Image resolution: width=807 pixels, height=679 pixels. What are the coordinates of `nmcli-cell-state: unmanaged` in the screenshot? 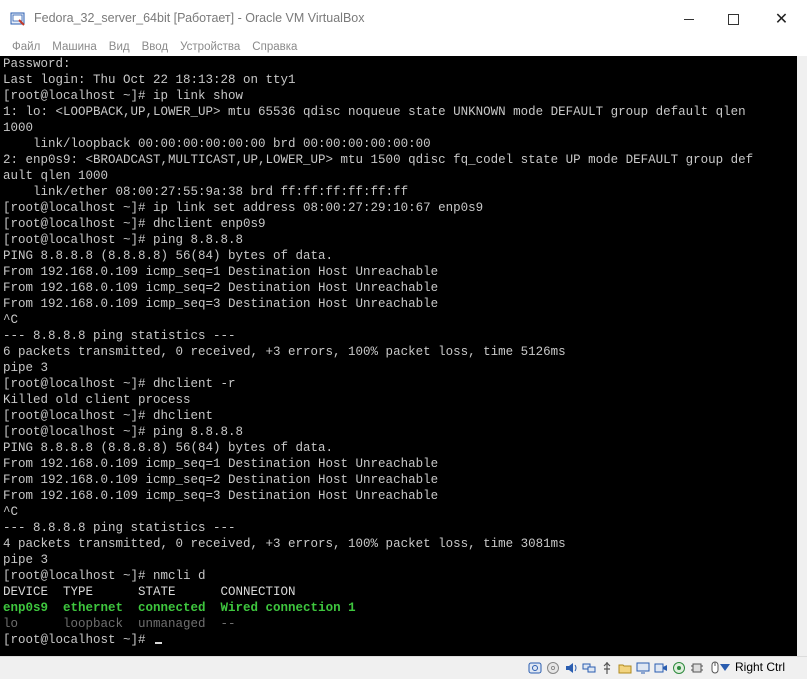 It's located at (179, 624).